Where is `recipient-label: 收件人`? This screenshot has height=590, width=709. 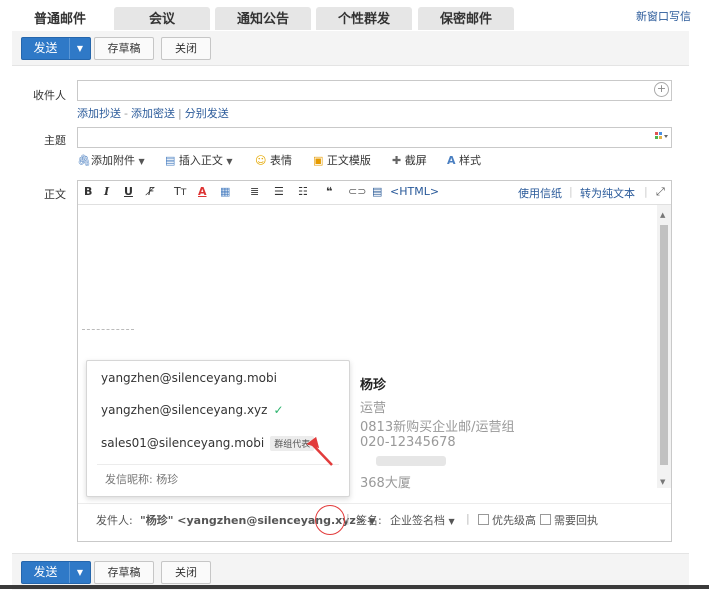
recipient-label: 收件人 is located at coordinates (49, 95).